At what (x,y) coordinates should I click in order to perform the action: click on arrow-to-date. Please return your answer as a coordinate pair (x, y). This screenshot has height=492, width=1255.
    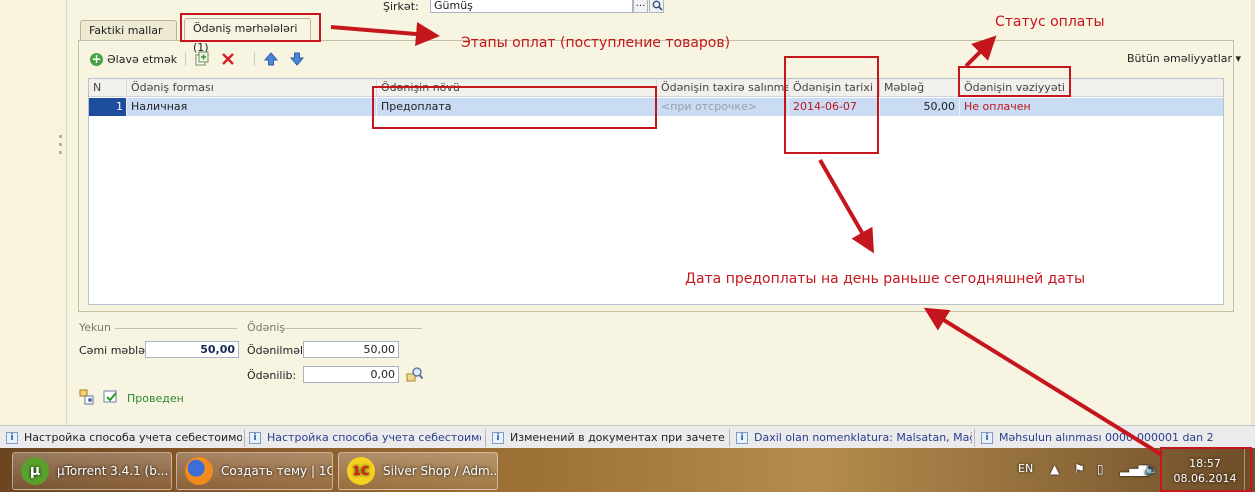
    Looking at the image, I should click on (846, 206).